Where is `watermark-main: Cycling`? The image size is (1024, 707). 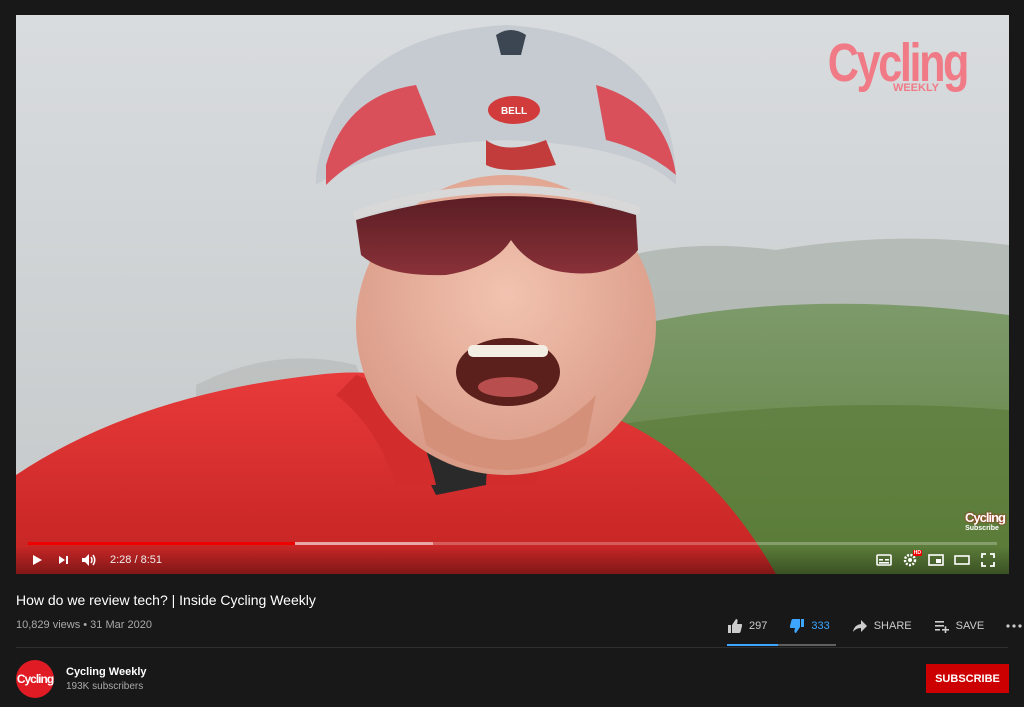
watermark-main: Cycling is located at coordinates (898, 63).